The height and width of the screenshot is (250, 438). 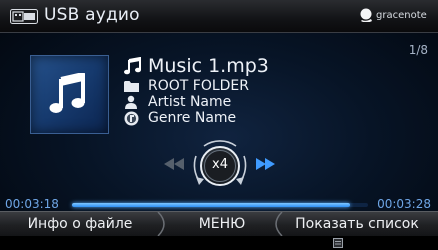 I want to click on screen-title: USB аудио, so click(x=92, y=15).